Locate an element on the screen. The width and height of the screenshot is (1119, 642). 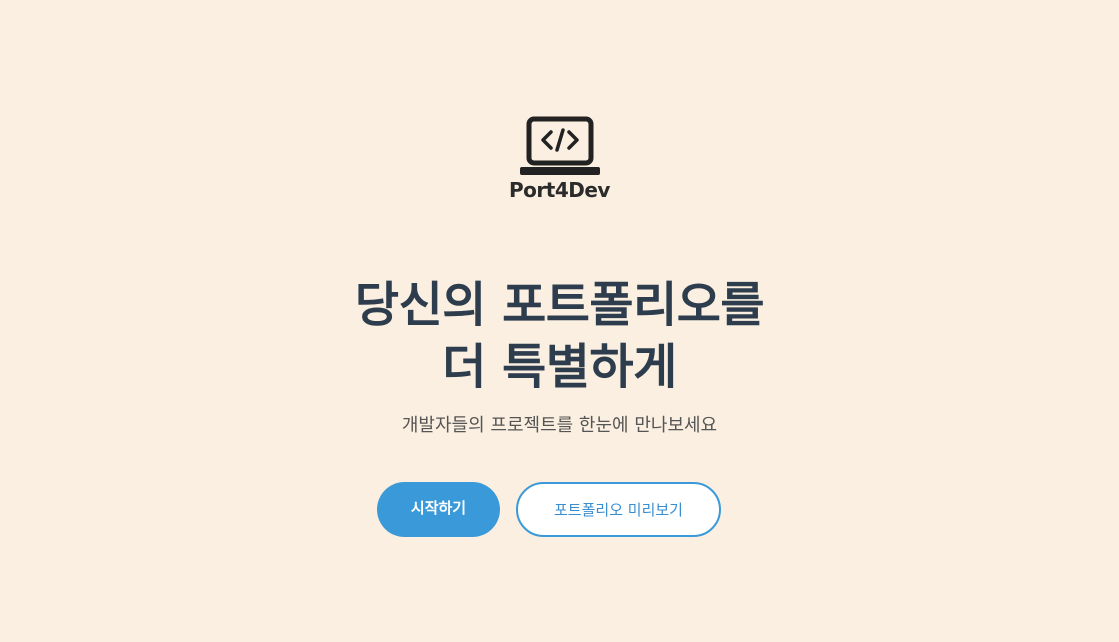
hero-actions: 시작하기 포트폴리오 미리보기 is located at coordinates (549, 509).